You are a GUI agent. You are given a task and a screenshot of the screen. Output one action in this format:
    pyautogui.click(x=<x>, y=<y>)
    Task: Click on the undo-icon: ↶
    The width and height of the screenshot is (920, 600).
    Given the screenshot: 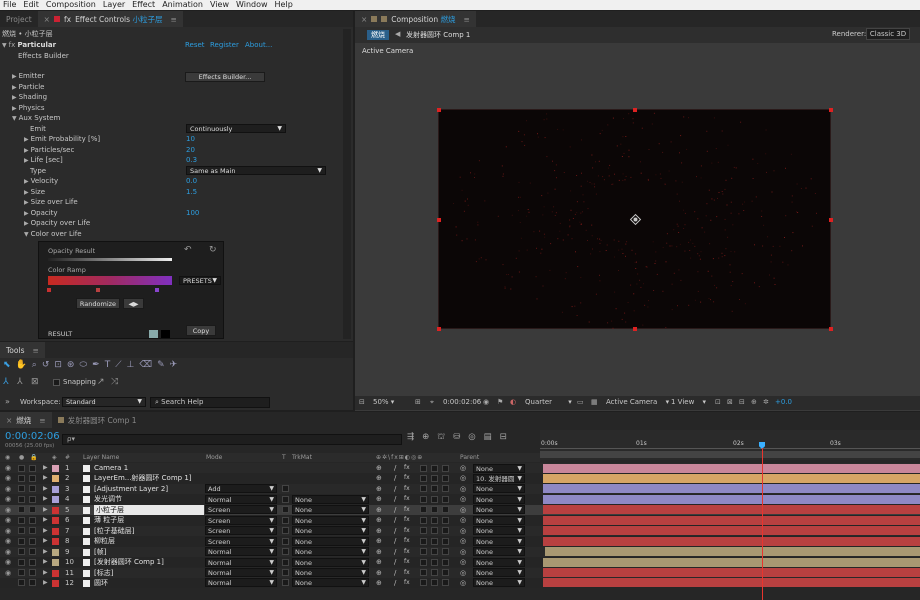 What is the action you would take?
    pyautogui.click(x=188, y=250)
    